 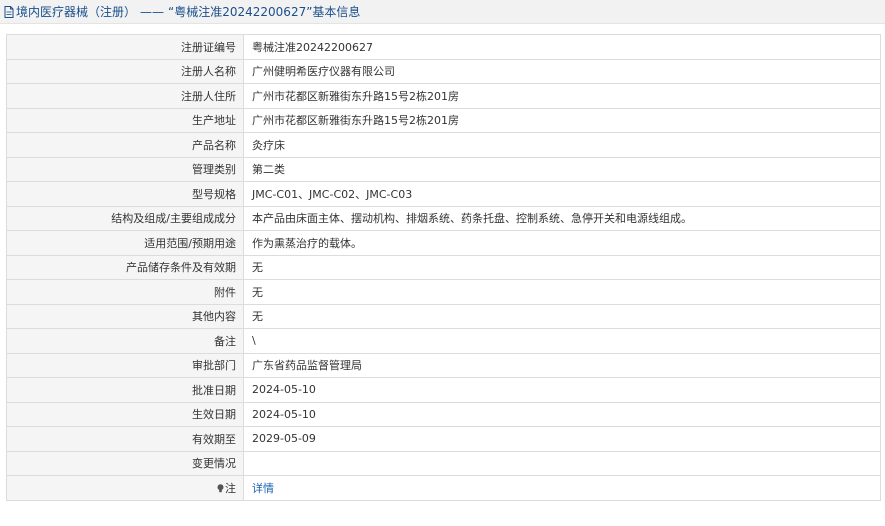 What do you see at coordinates (125, 267) in the screenshot?
I see `row-label: 产品储存条件及有效期` at bounding box center [125, 267].